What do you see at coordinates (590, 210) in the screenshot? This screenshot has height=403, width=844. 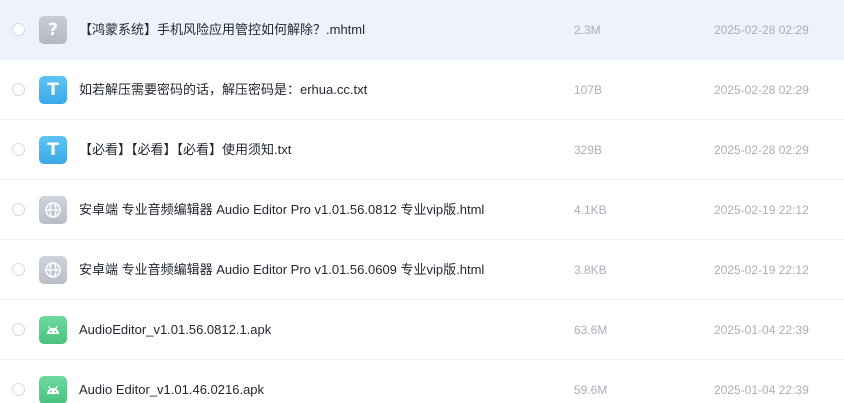 I see `file-size: 4.1KB` at bounding box center [590, 210].